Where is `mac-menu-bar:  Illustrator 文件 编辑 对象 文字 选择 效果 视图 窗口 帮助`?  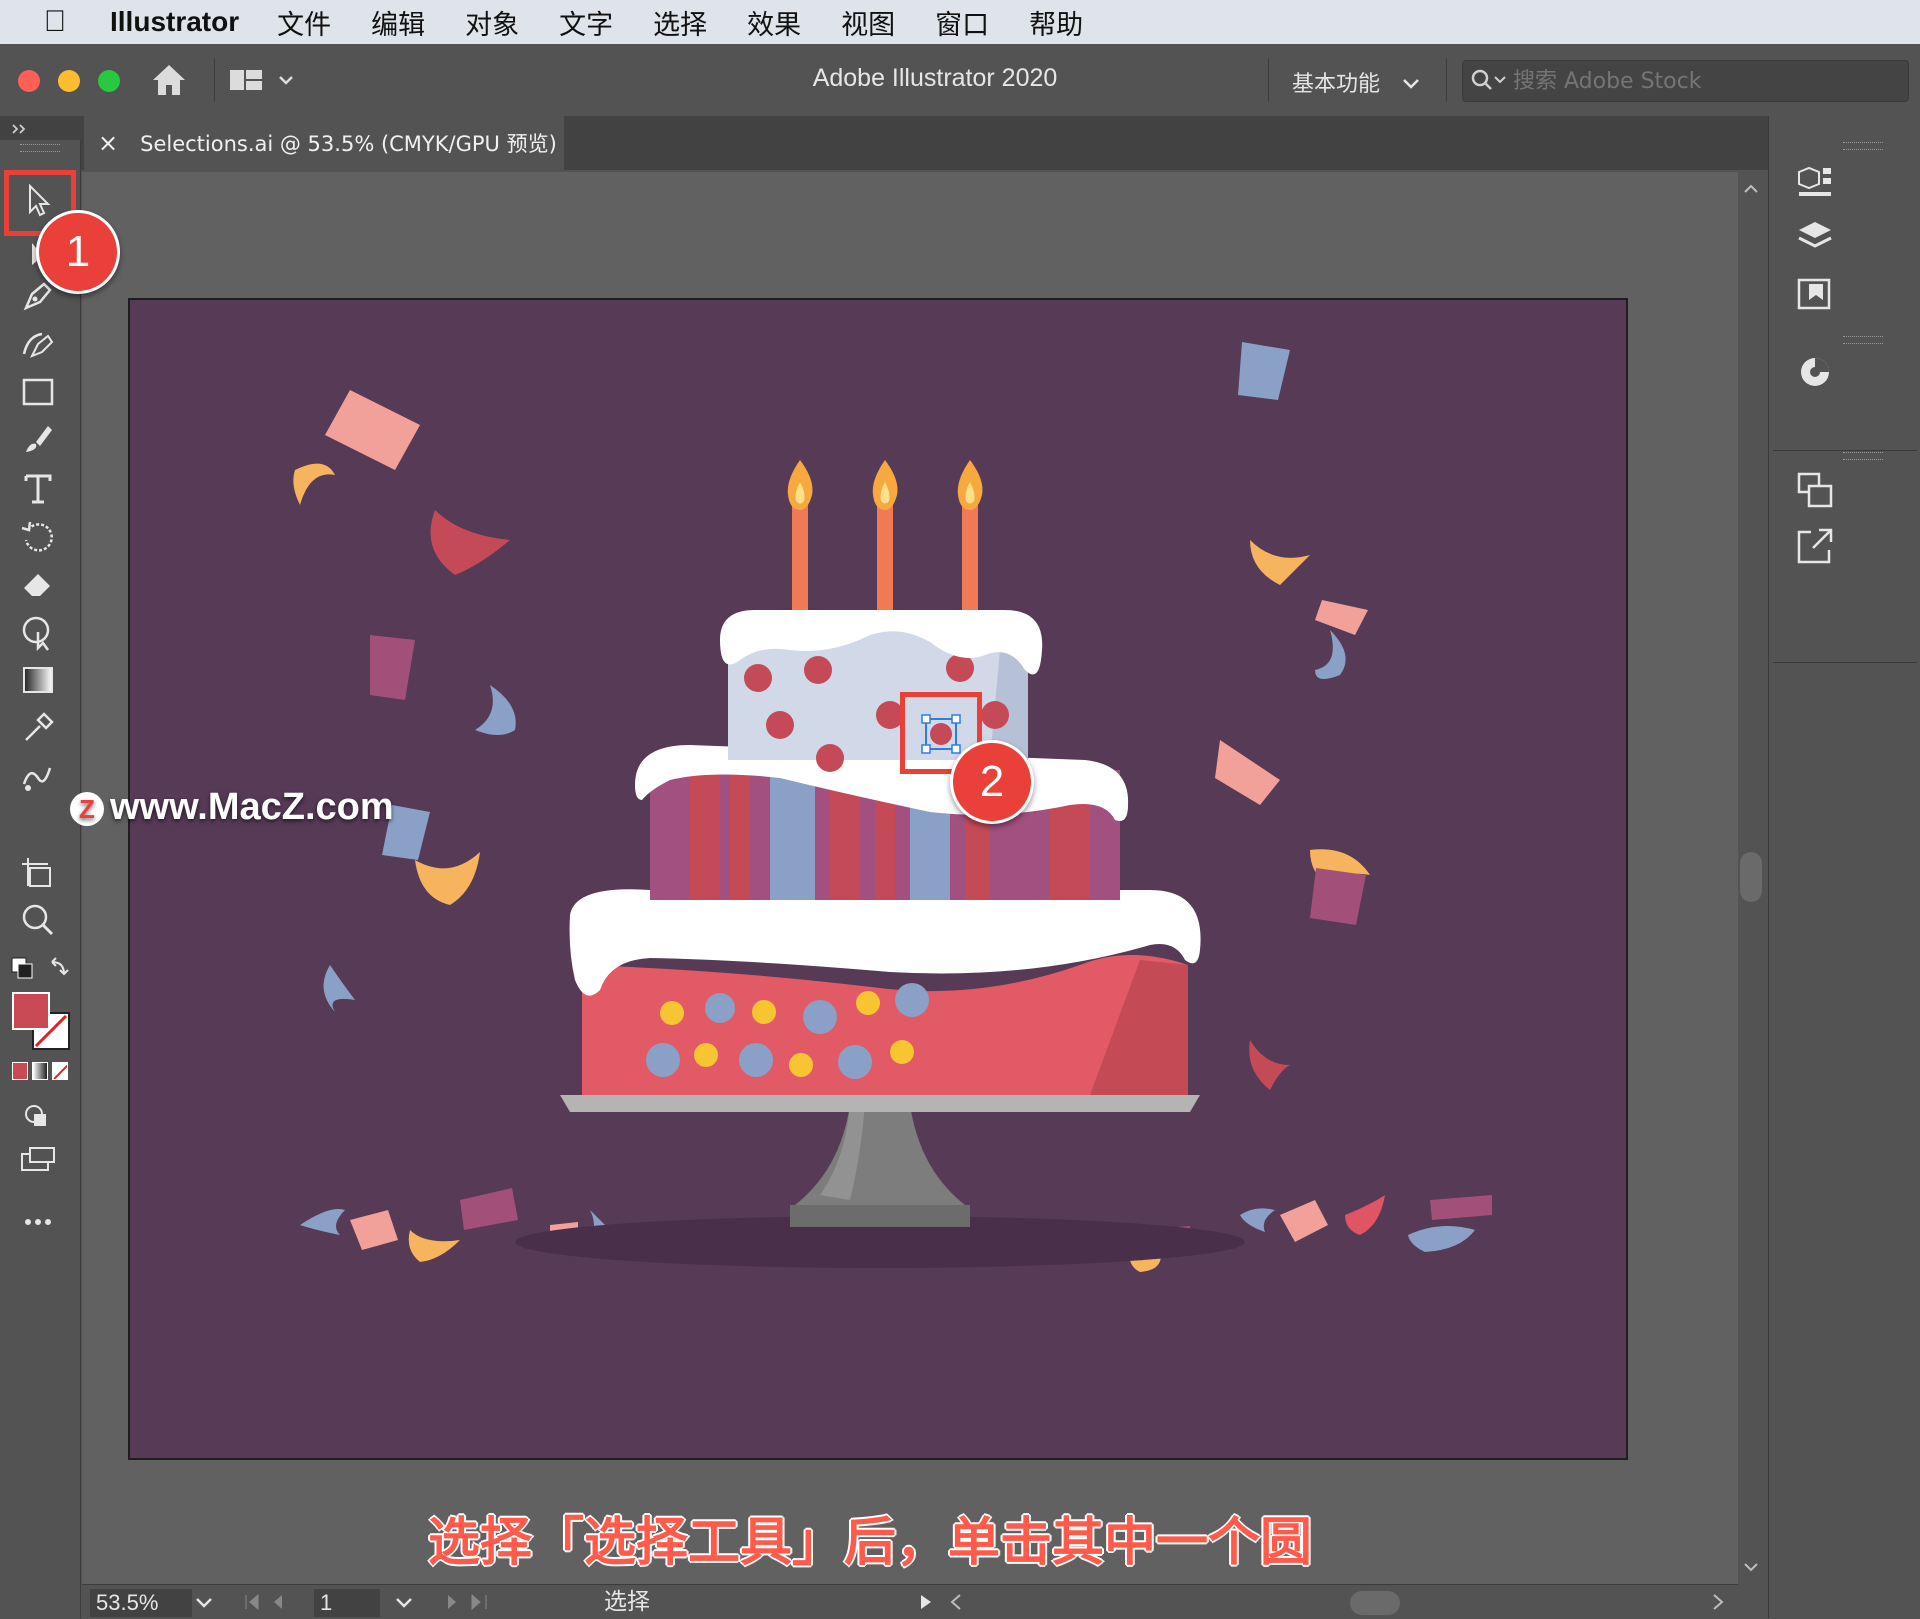 mac-menu-bar:  Illustrator 文件 编辑 对象 文字 选择 效果 视图 窗口 帮助 is located at coordinates (960, 22).